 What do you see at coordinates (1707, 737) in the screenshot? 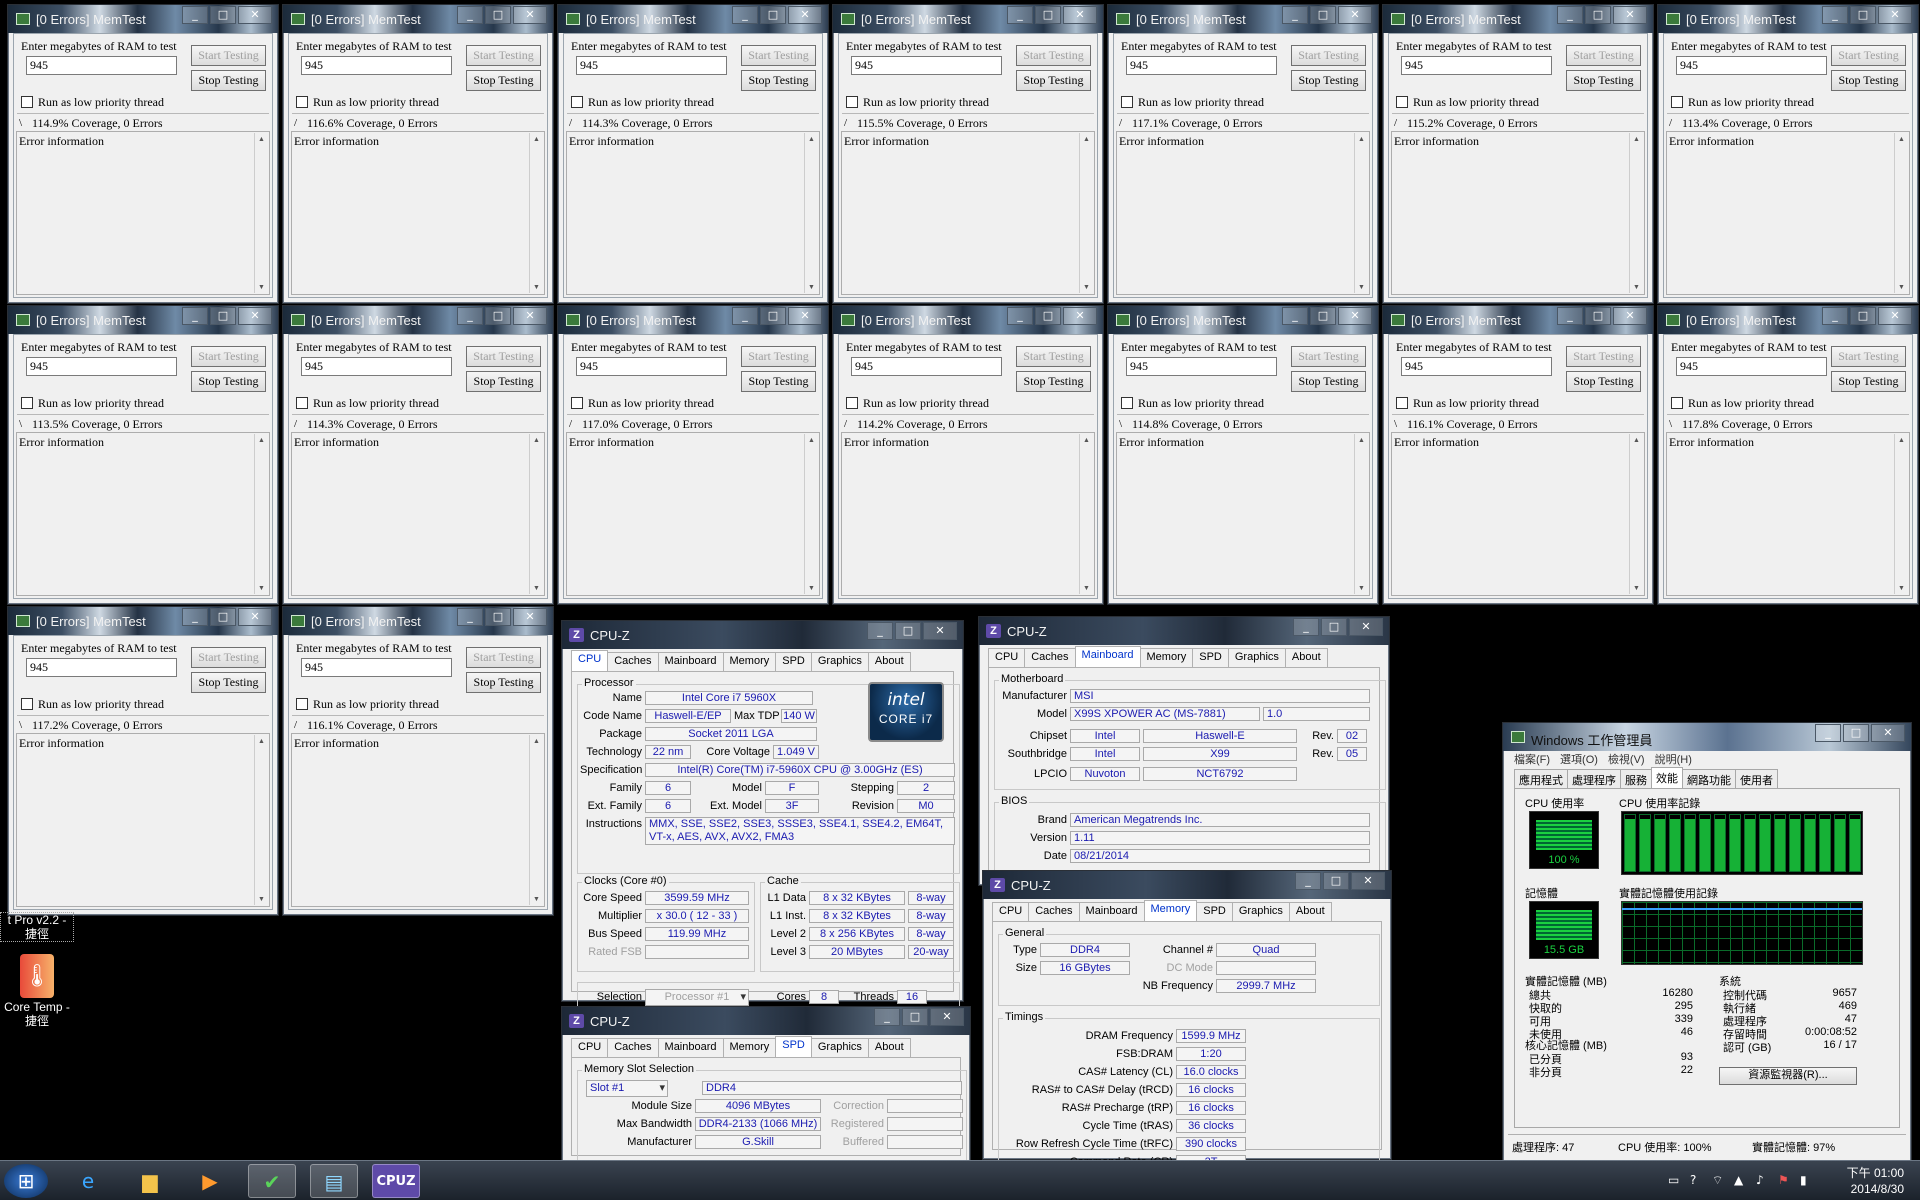
I see `title-bar: Windows 工作管理員 _ □ ✕` at bounding box center [1707, 737].